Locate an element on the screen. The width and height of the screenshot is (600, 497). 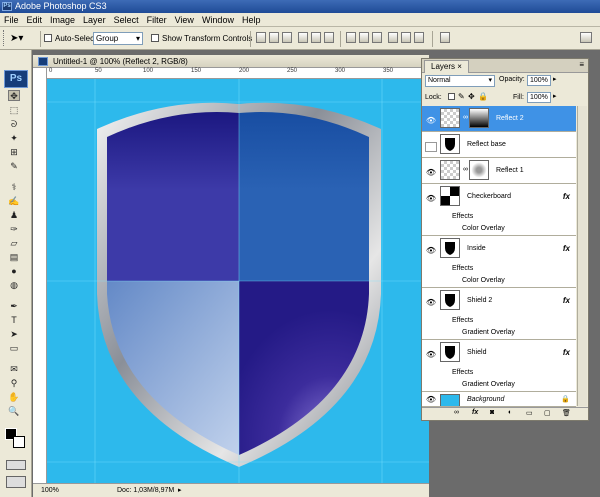
notes-tool-icon: ✉ is located at coordinates (14, 369).